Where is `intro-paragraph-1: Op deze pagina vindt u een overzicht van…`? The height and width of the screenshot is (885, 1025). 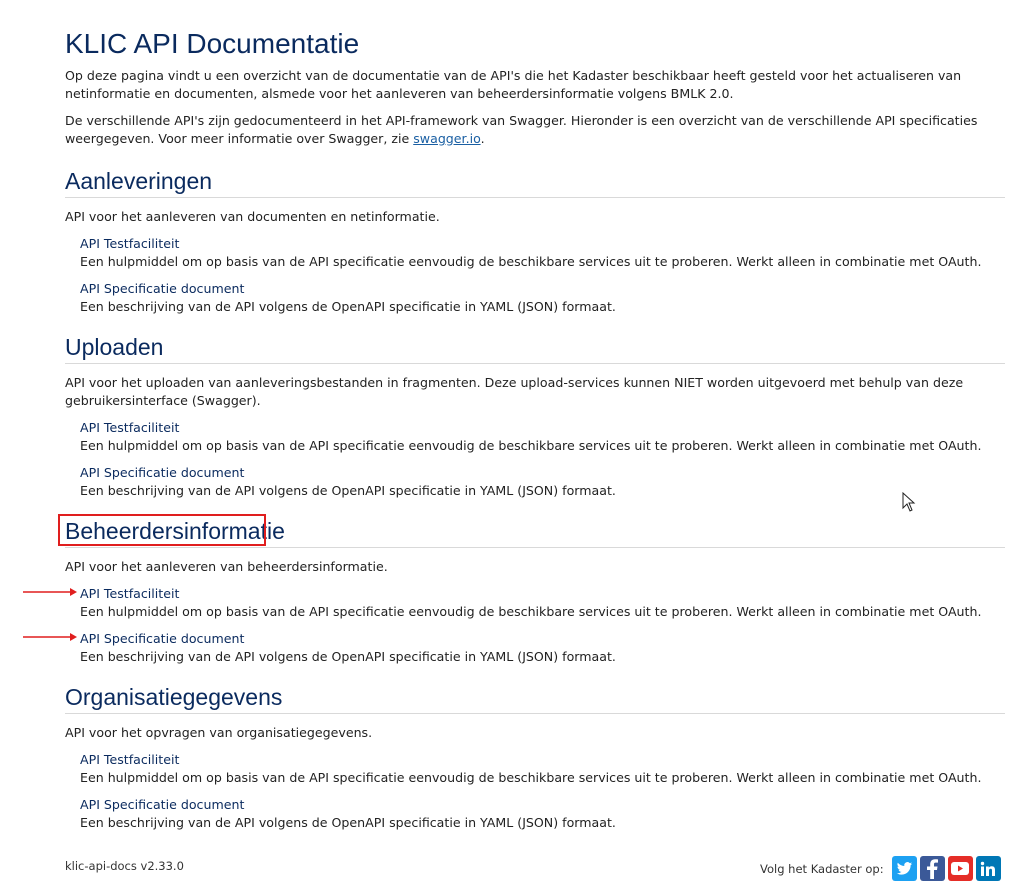
intro-paragraph-1: Op deze pagina vindt u een overzicht van… is located at coordinates (513, 84).